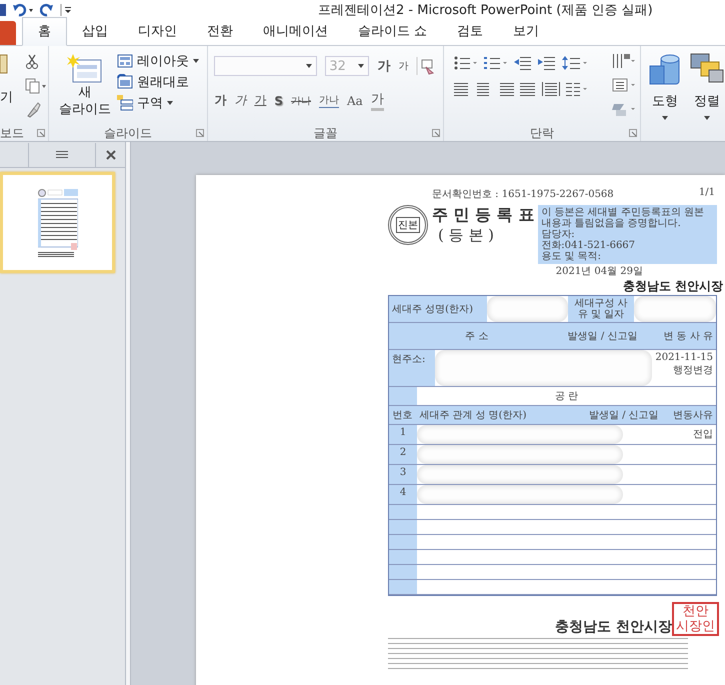  What do you see at coordinates (483, 215) in the screenshot?
I see `document-title: 주 민 등 록 표` at bounding box center [483, 215].